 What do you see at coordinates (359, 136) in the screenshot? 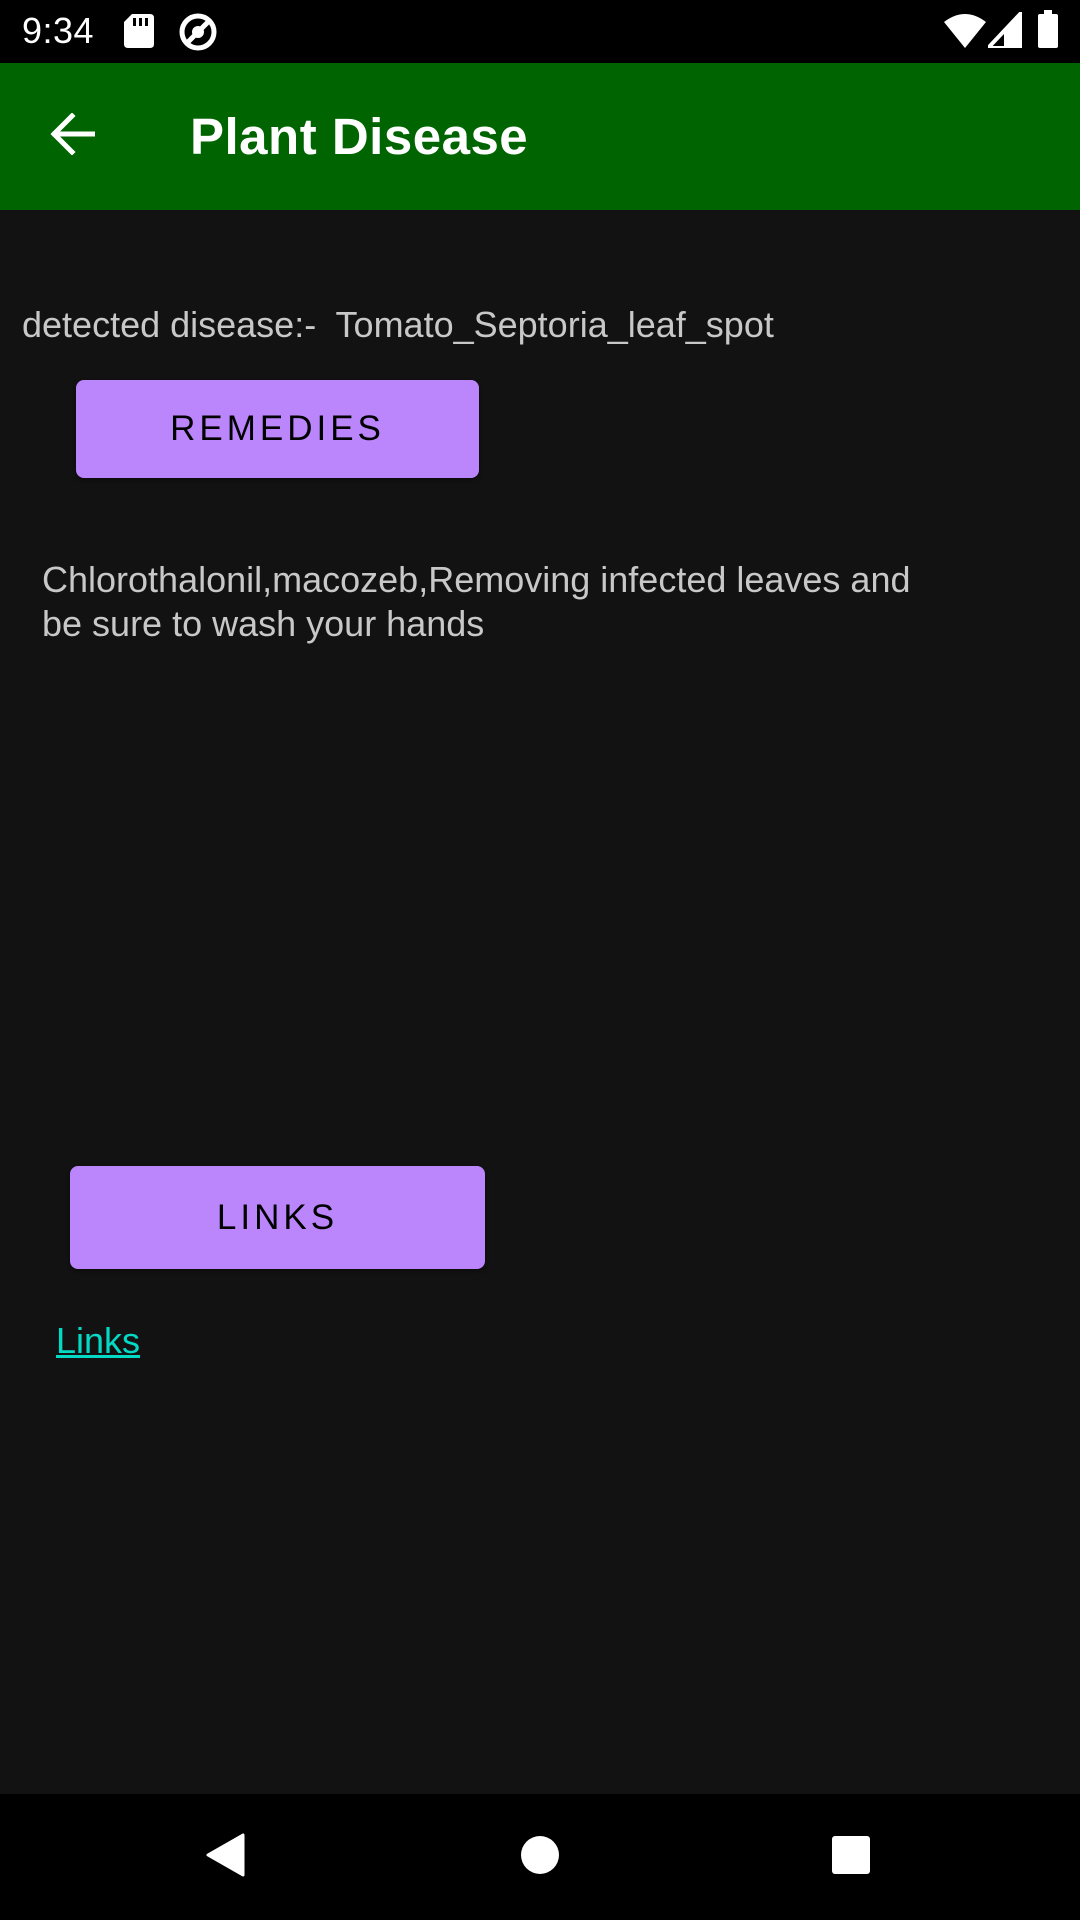
I see `page-title: Plant Disease` at bounding box center [359, 136].